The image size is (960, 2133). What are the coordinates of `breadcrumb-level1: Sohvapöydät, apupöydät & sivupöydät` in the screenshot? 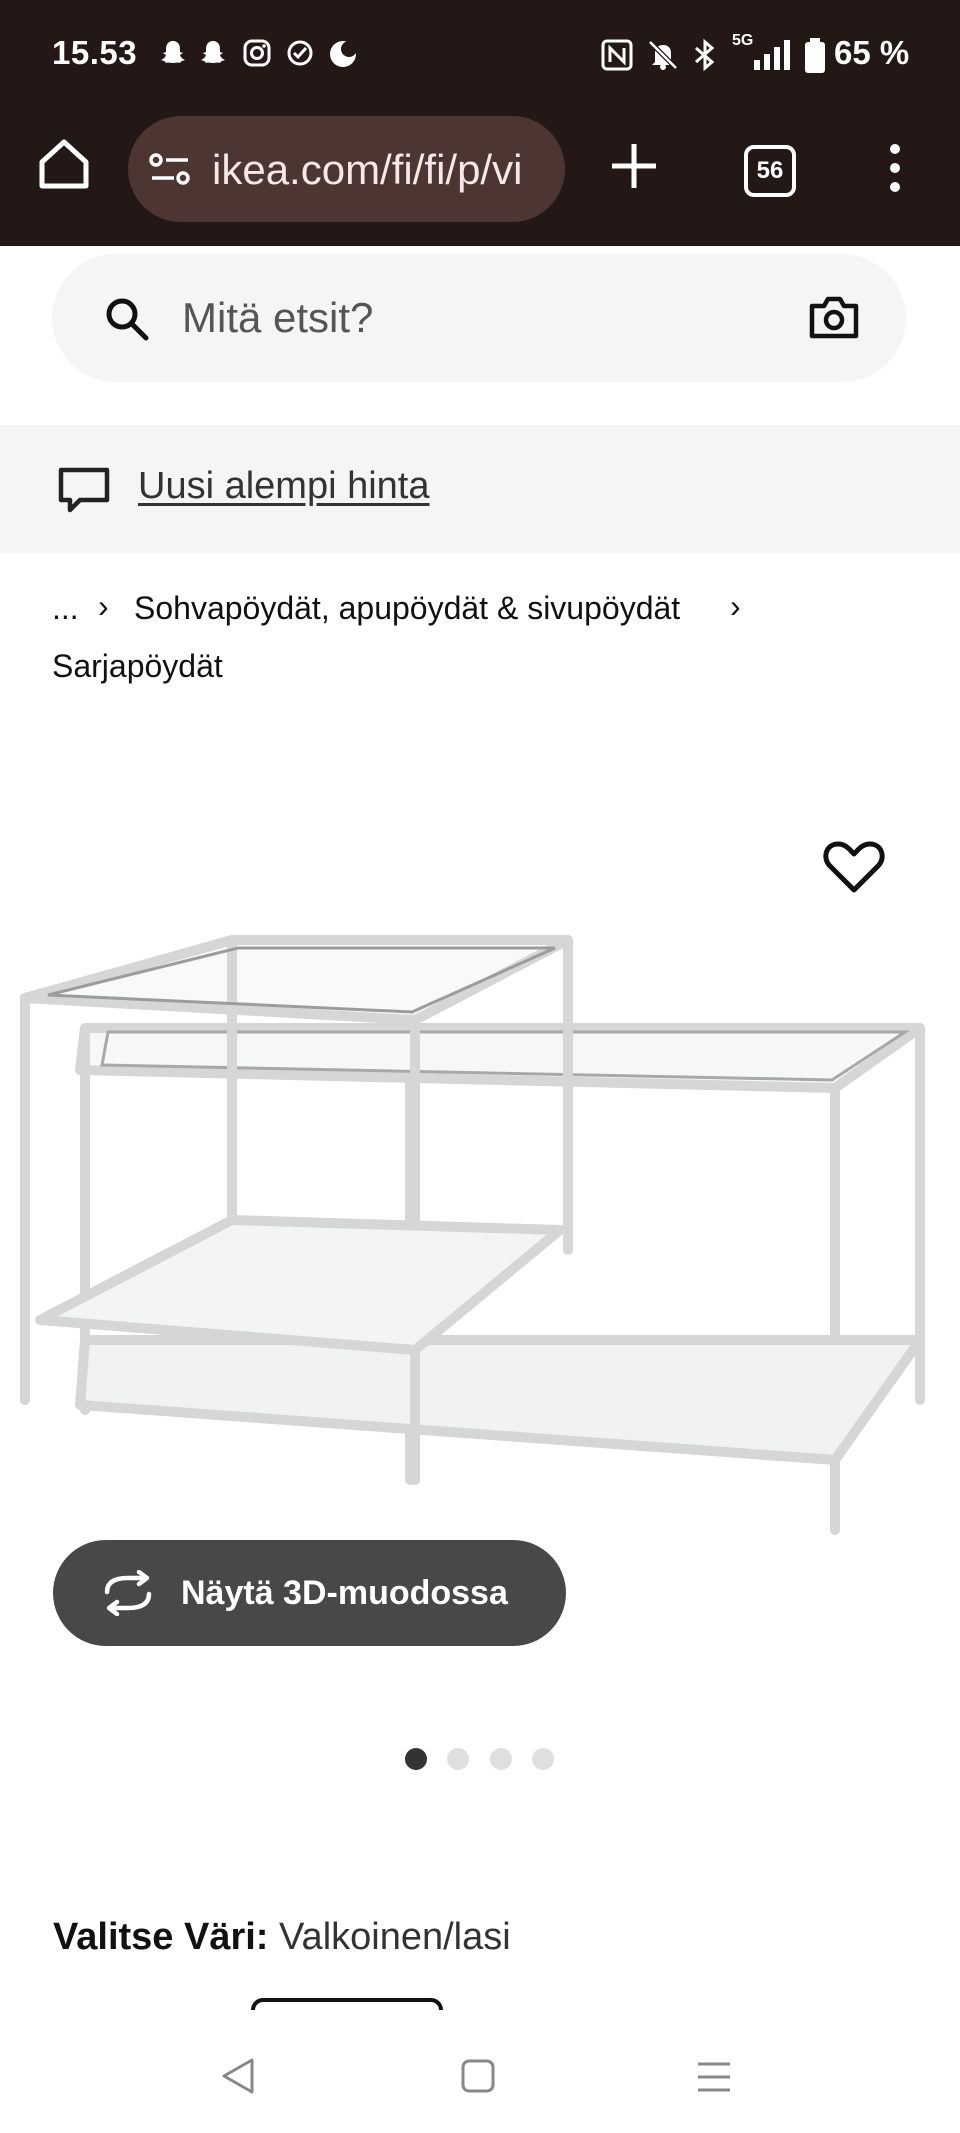 It's located at (407, 608).